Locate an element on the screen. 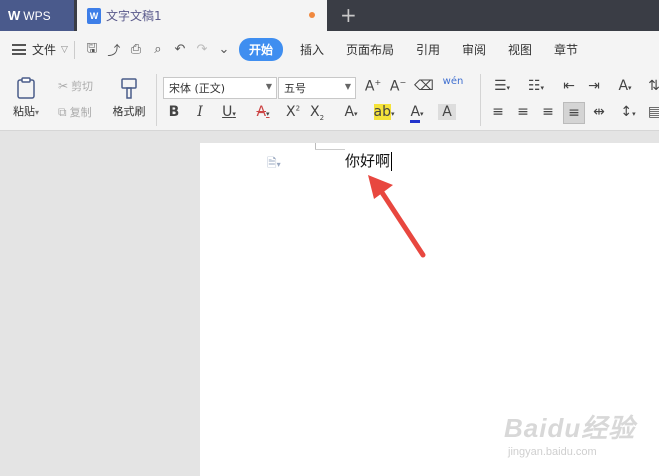 This screenshot has height=476, width=659. line-spacing-icon: ↕▾ is located at coordinates (628, 112).